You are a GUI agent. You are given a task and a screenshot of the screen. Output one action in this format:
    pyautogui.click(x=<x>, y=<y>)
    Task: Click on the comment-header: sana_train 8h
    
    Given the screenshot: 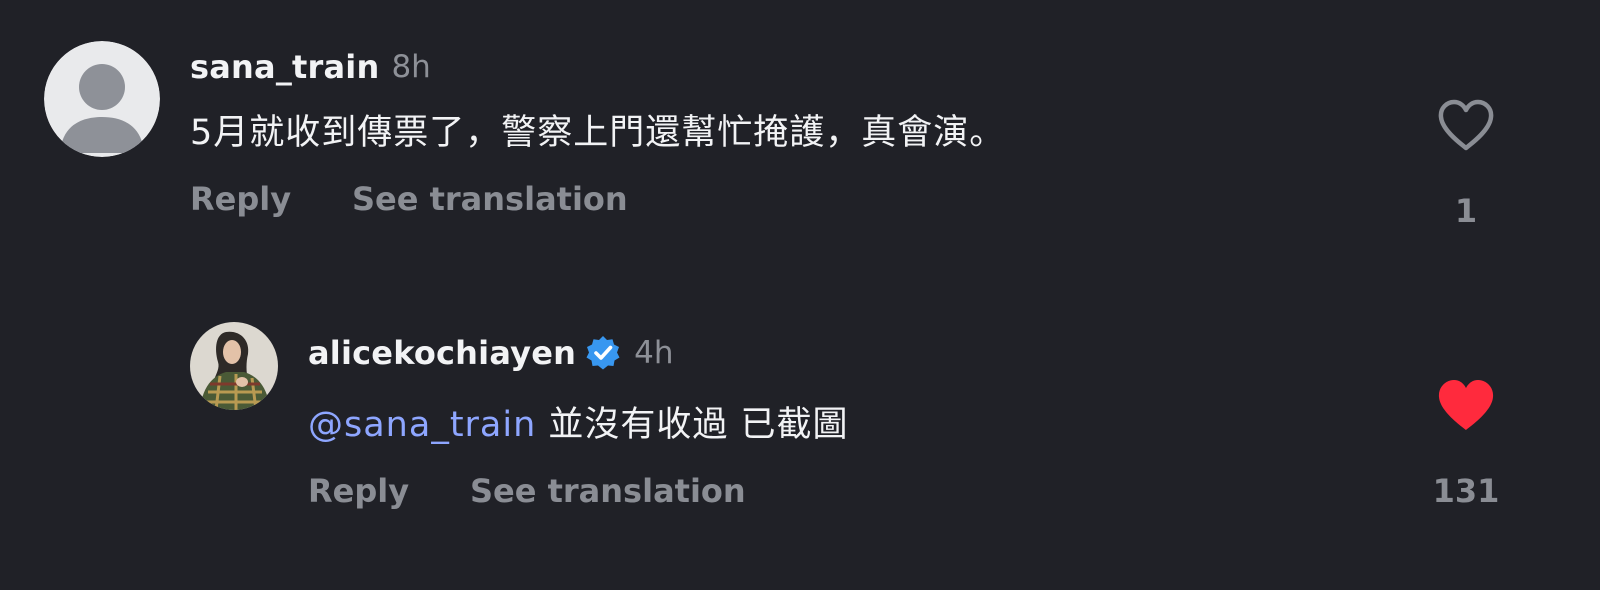 What is the action you would take?
    pyautogui.click(x=310, y=67)
    